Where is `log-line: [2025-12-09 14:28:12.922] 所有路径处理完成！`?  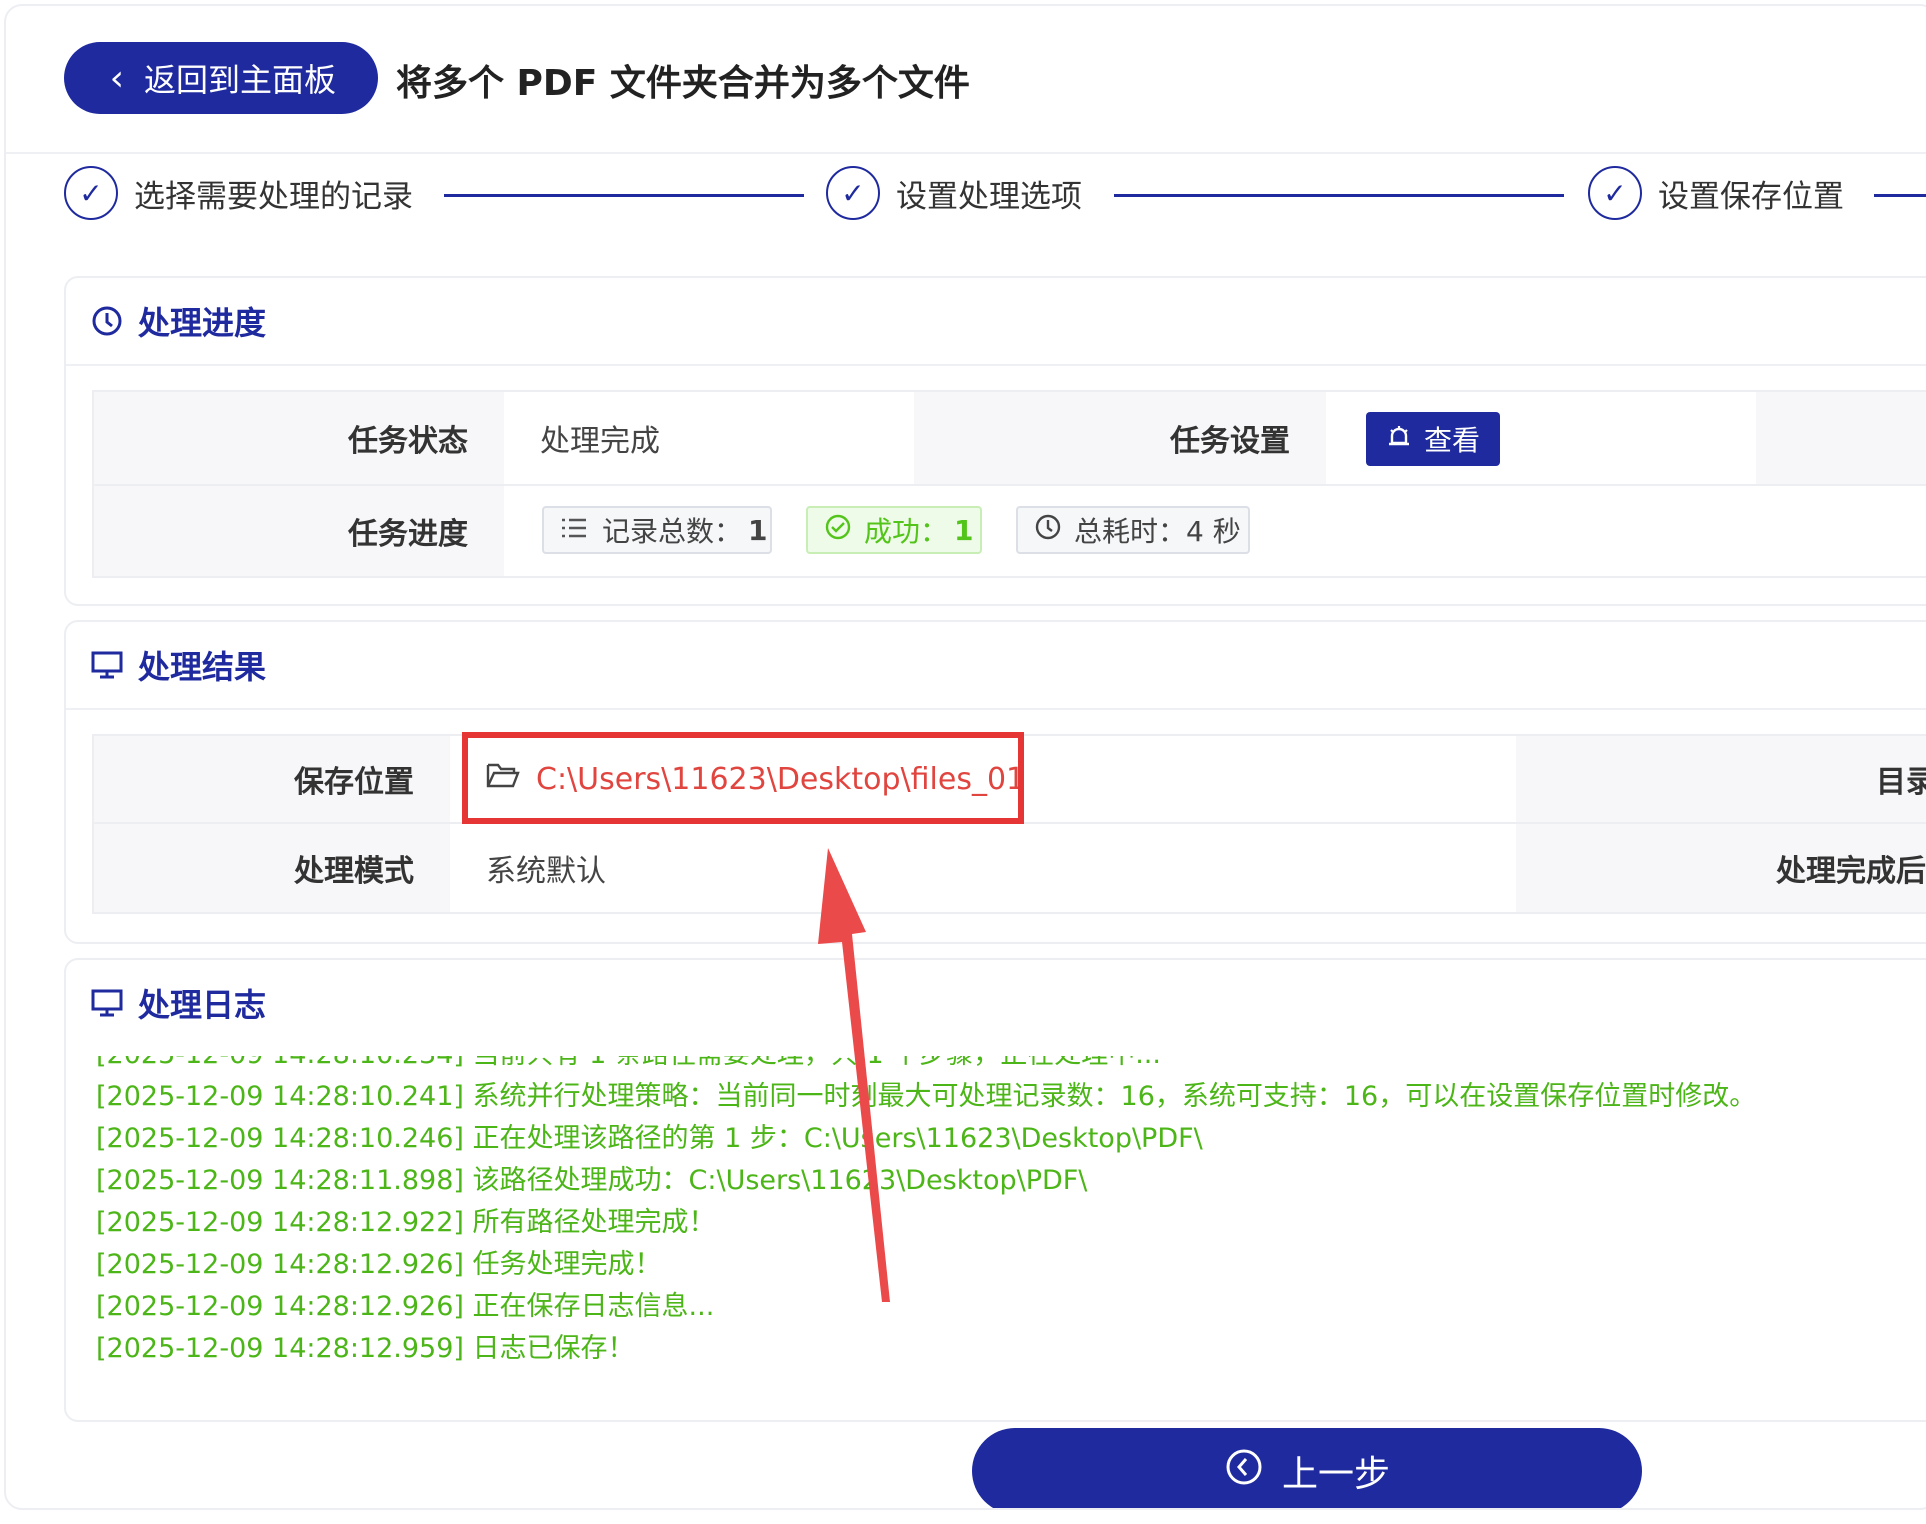
log-line: [2025-12-09 14:28:12.922] 所有路径处理完成！ is located at coordinates (406, 1222).